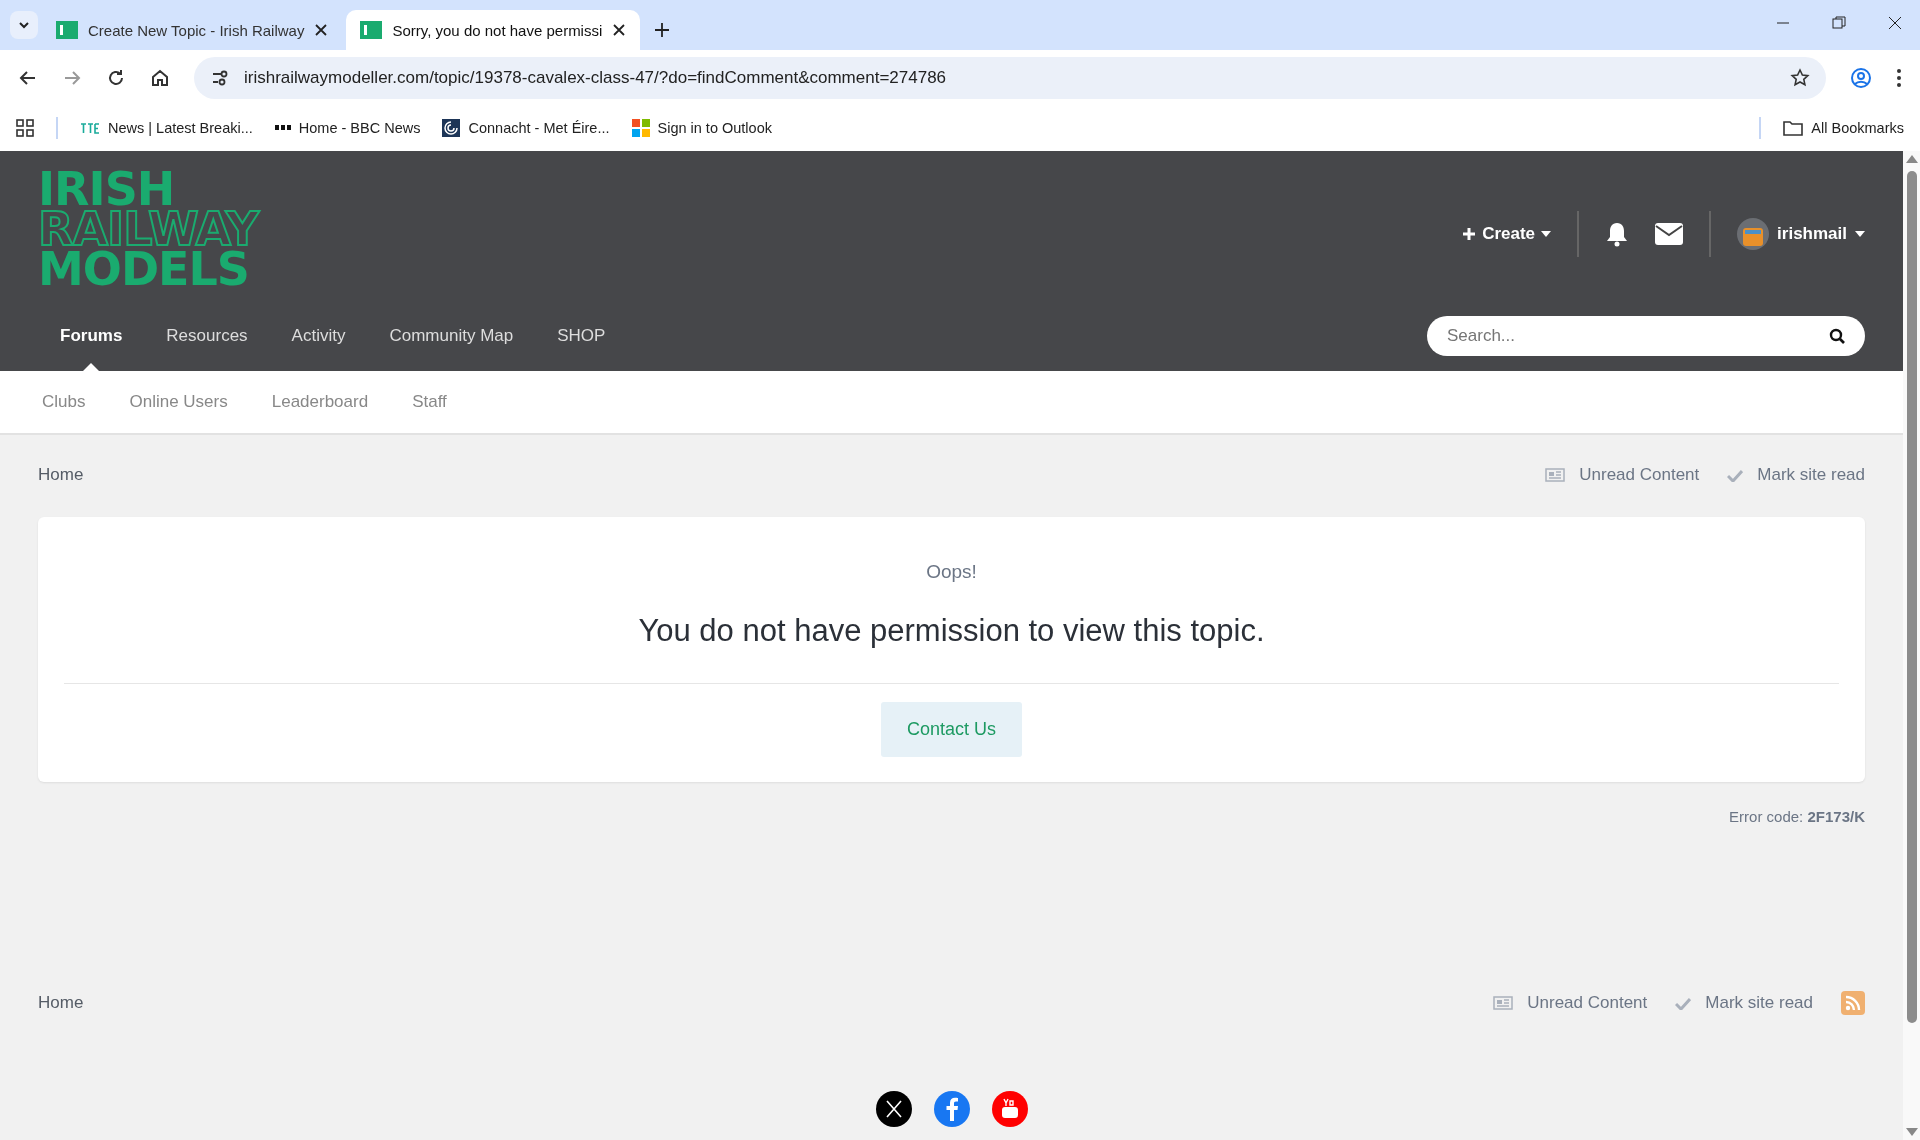 The image size is (1920, 1140). Describe the element at coordinates (24, 25) in the screenshot. I see `tab-search-button` at that location.